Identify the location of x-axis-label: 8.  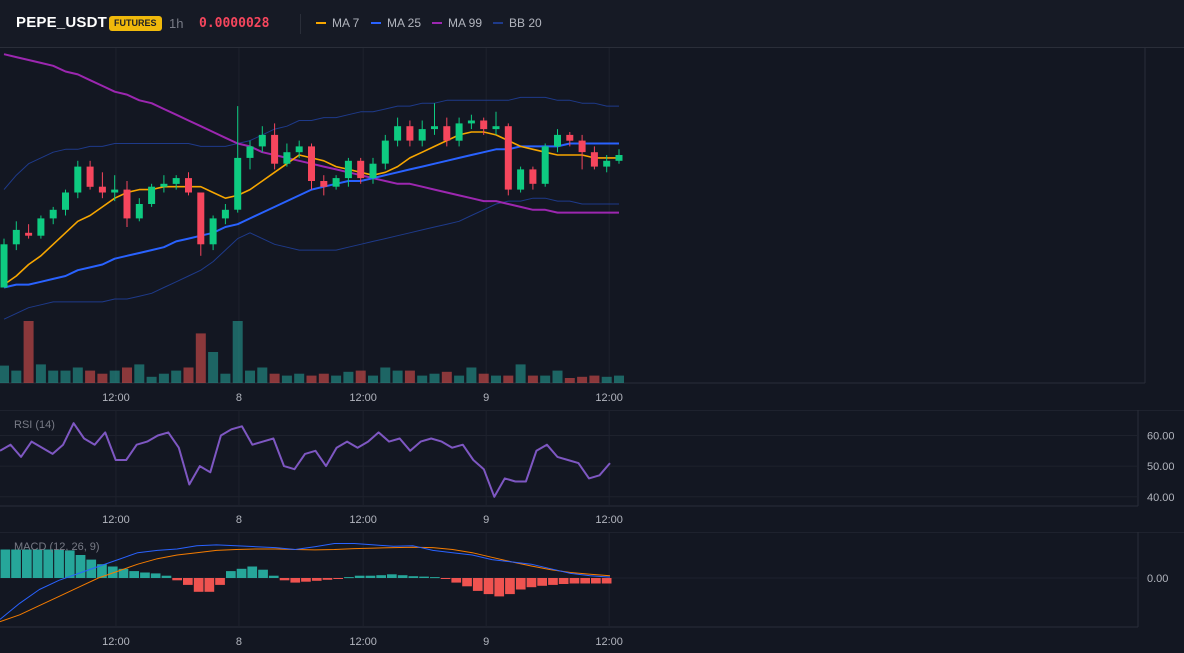
(239, 398).